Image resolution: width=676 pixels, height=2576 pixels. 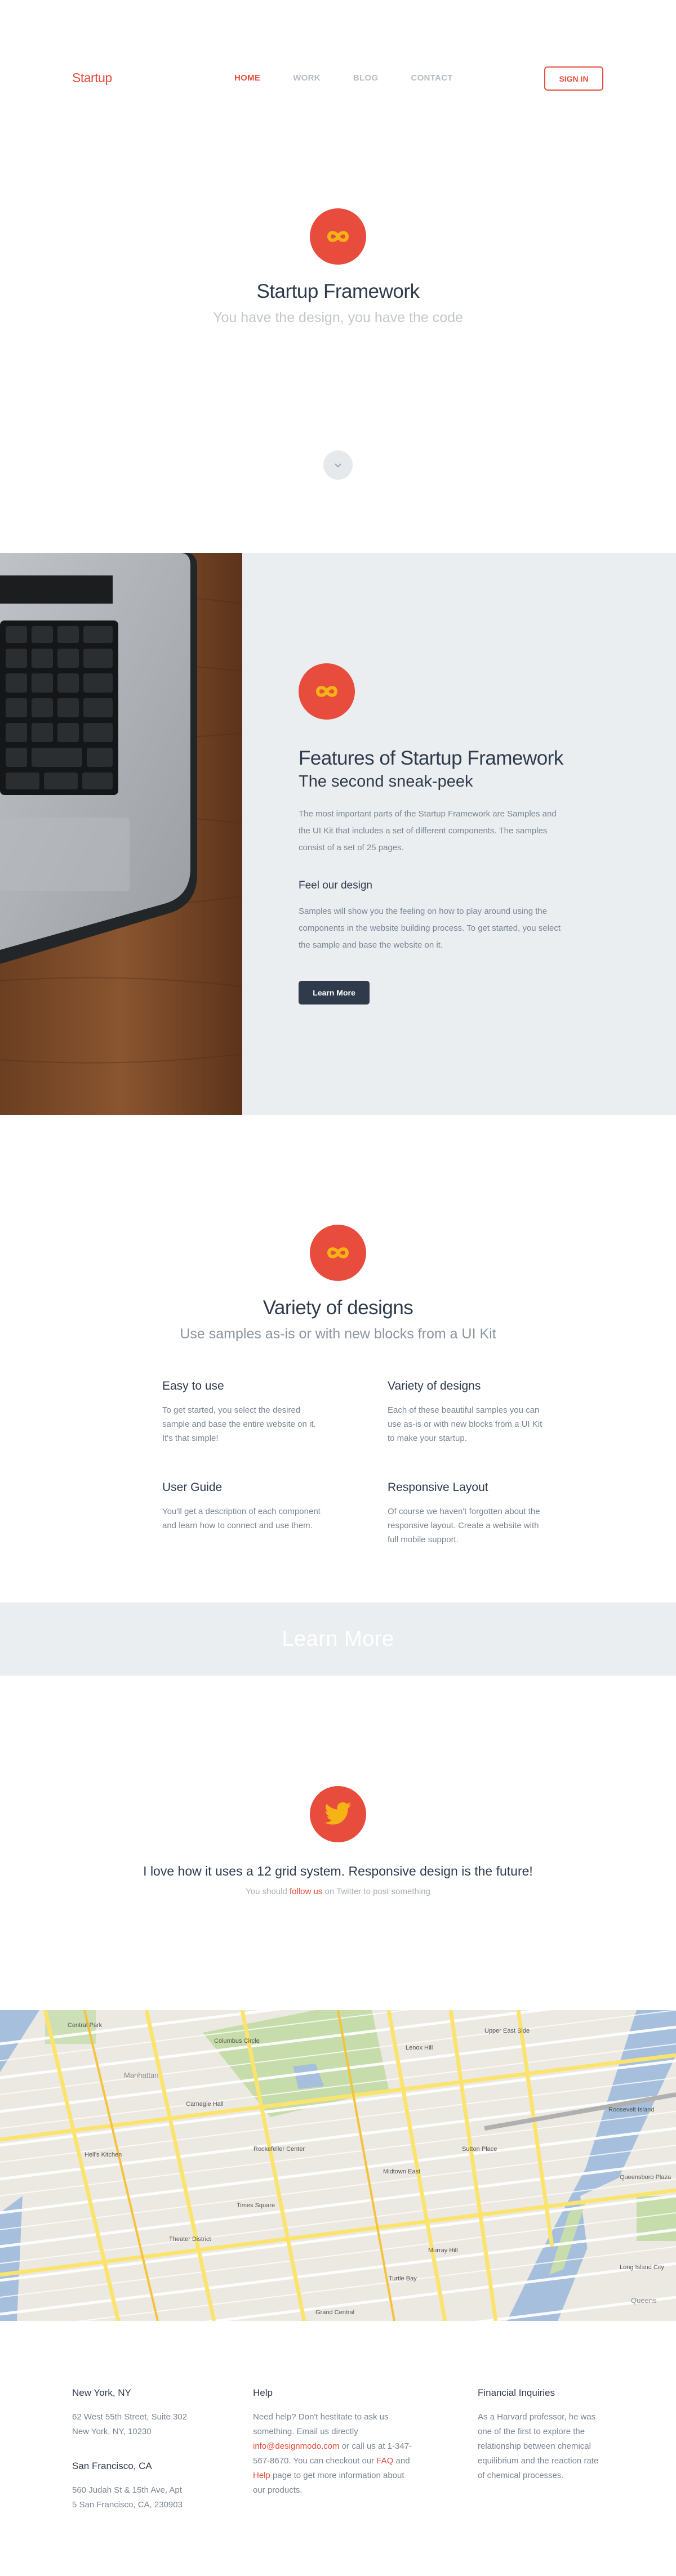 What do you see at coordinates (507, 2031) in the screenshot?
I see `map-label: Upper East Side` at bounding box center [507, 2031].